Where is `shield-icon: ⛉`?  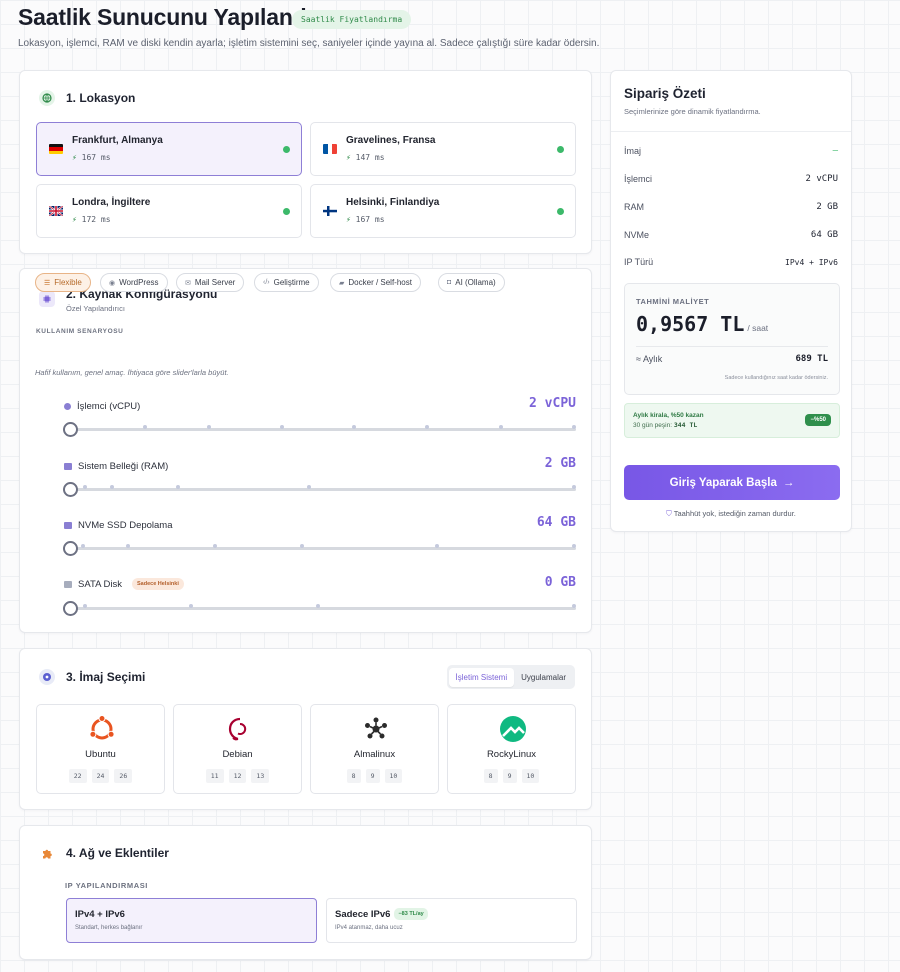
shield-icon: ⛉ is located at coordinates (669, 513).